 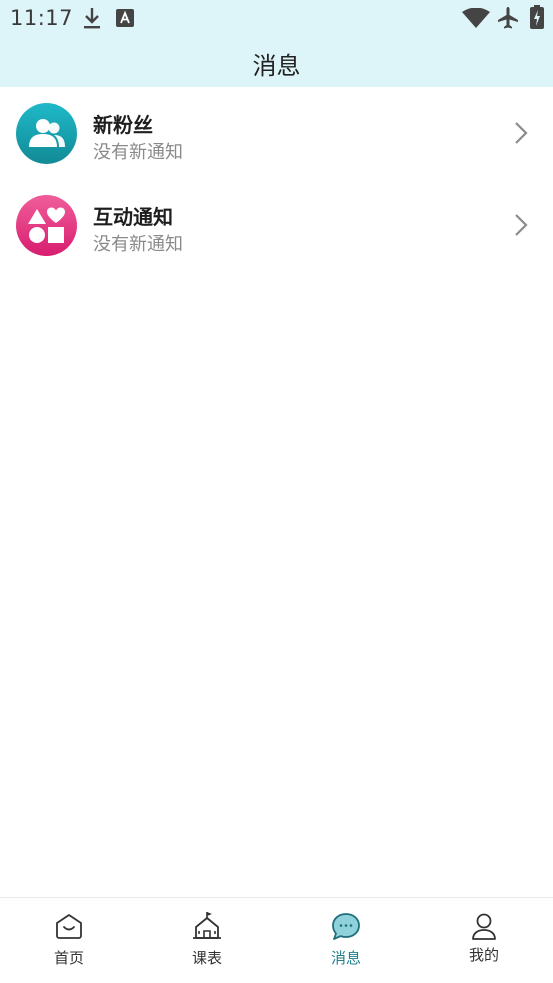 What do you see at coordinates (46, 225) in the screenshot?
I see `shapes-icon` at bounding box center [46, 225].